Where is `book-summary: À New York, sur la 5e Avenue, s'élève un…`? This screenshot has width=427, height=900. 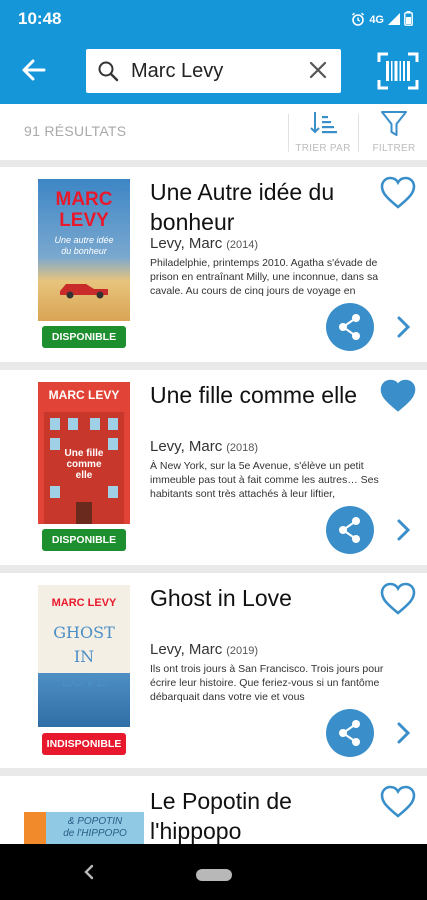 book-summary: À New York, sur la 5e Avenue, s'élève un… is located at coordinates (264, 480).